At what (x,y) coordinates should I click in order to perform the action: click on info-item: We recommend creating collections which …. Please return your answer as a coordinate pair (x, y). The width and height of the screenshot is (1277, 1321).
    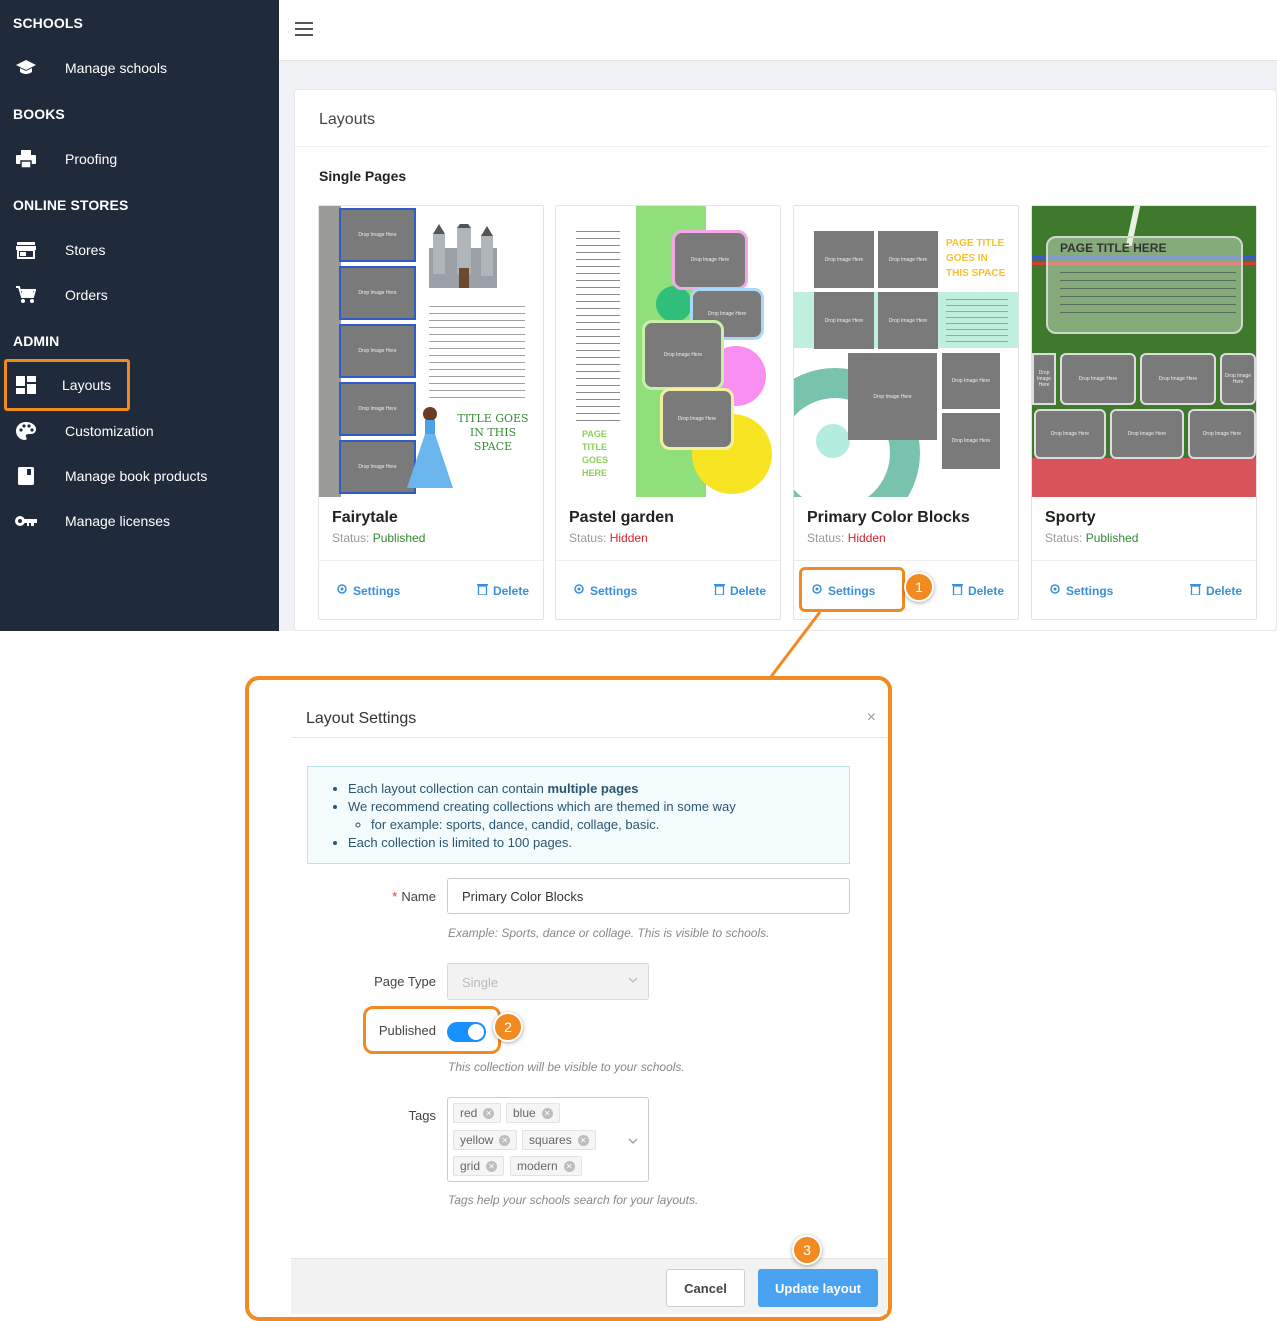
    Looking at the image, I should click on (542, 816).